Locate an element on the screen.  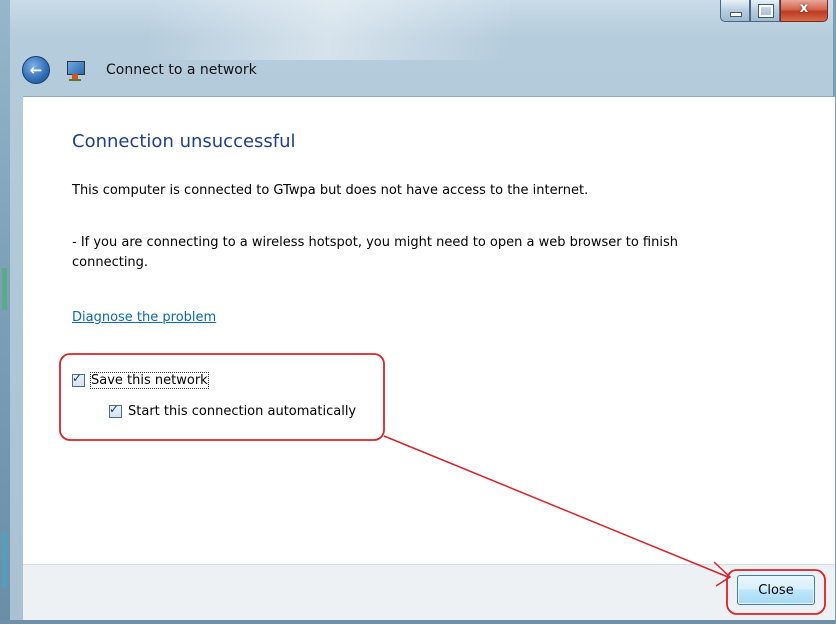
diagnose-link: Diagnose the problem is located at coordinates (144, 317).